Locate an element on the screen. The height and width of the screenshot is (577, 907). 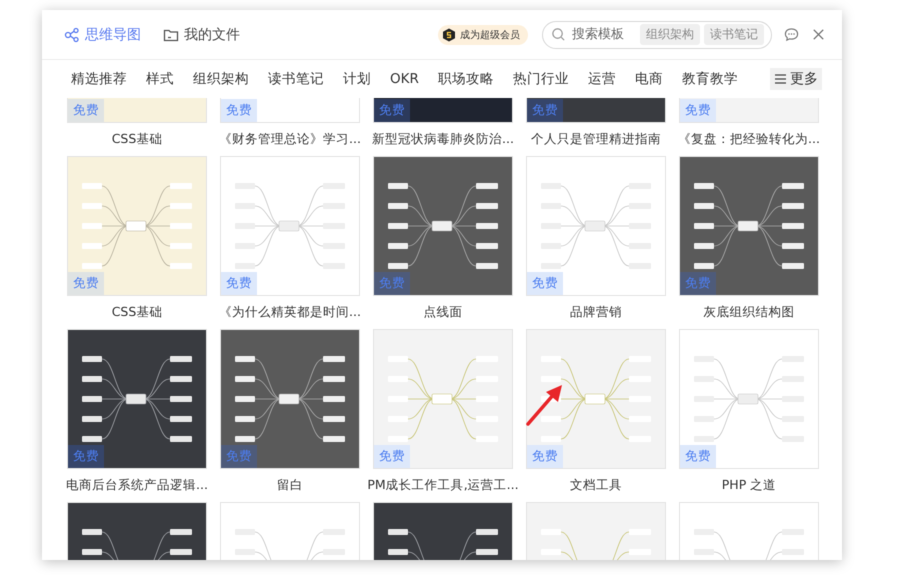
chat-bubble-icon is located at coordinates (791, 34).